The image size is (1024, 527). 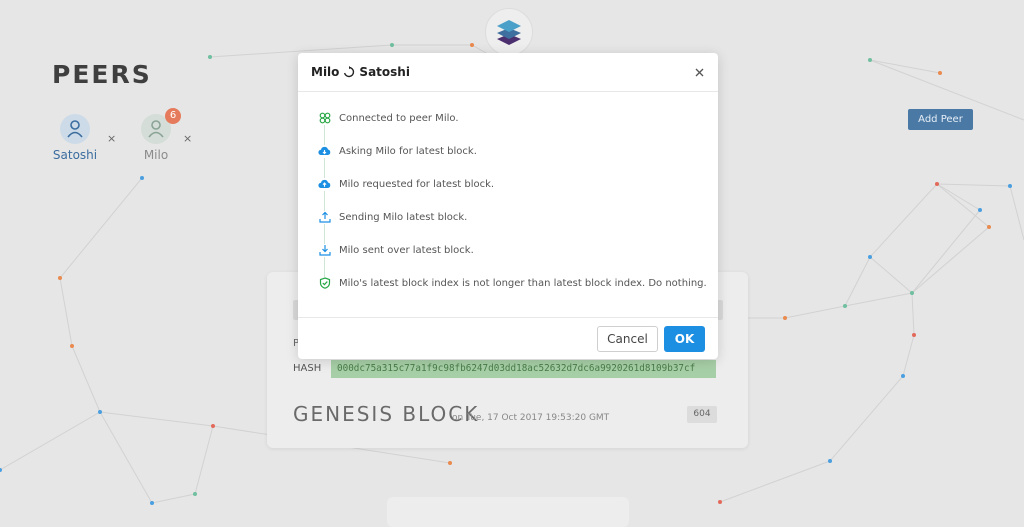 I want to click on peer-satoshi: Satoshi, so click(x=75, y=138).